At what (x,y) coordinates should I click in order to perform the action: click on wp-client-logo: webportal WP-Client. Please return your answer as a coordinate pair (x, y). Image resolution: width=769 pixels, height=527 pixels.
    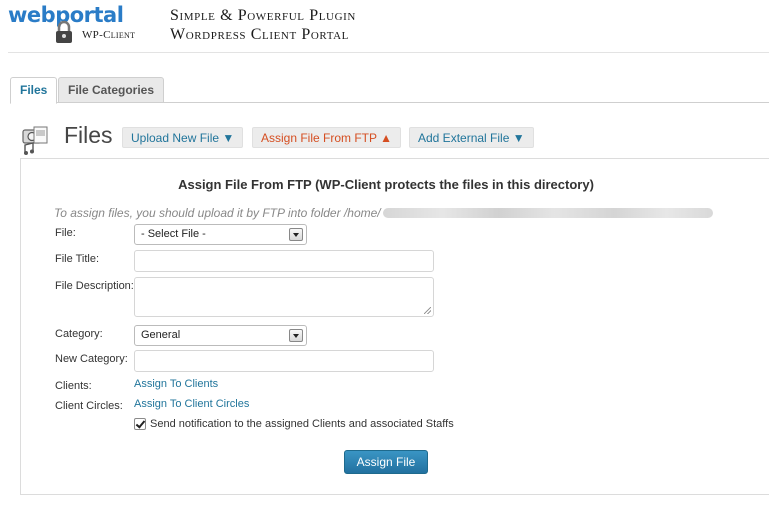
    Looking at the image, I should click on (83, 24).